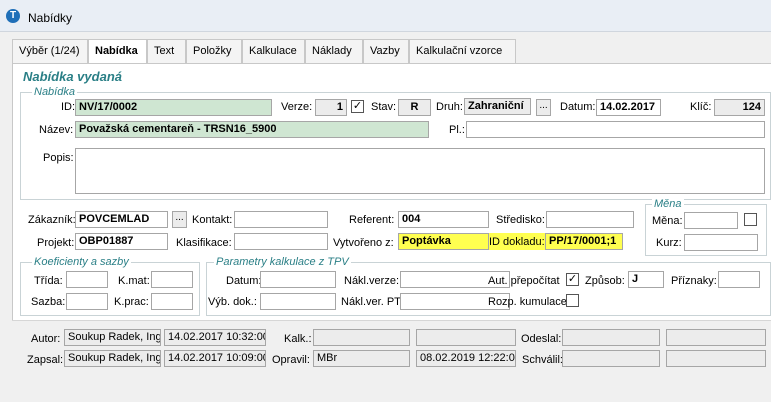  What do you see at coordinates (457, 130) in the screenshot?
I see `pl-label: Pl.:` at bounding box center [457, 130].